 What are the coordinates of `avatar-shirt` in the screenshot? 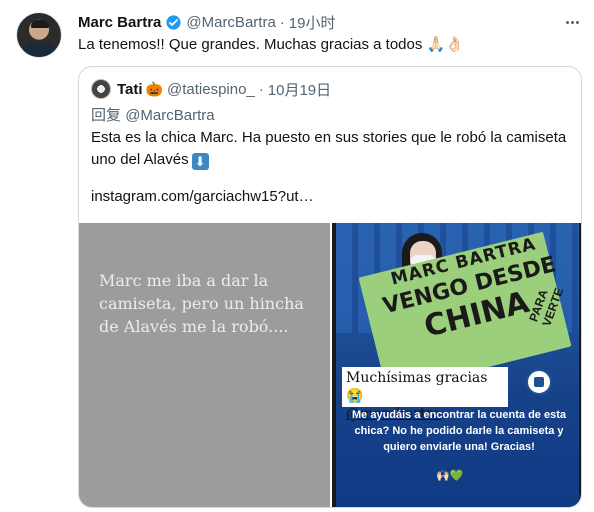 It's located at (40, 50).